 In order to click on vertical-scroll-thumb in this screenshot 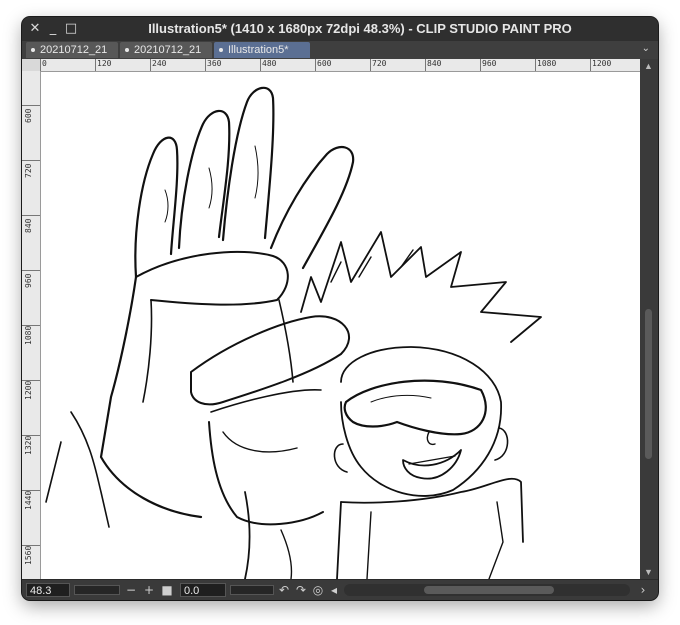, I will do `click(648, 384)`.